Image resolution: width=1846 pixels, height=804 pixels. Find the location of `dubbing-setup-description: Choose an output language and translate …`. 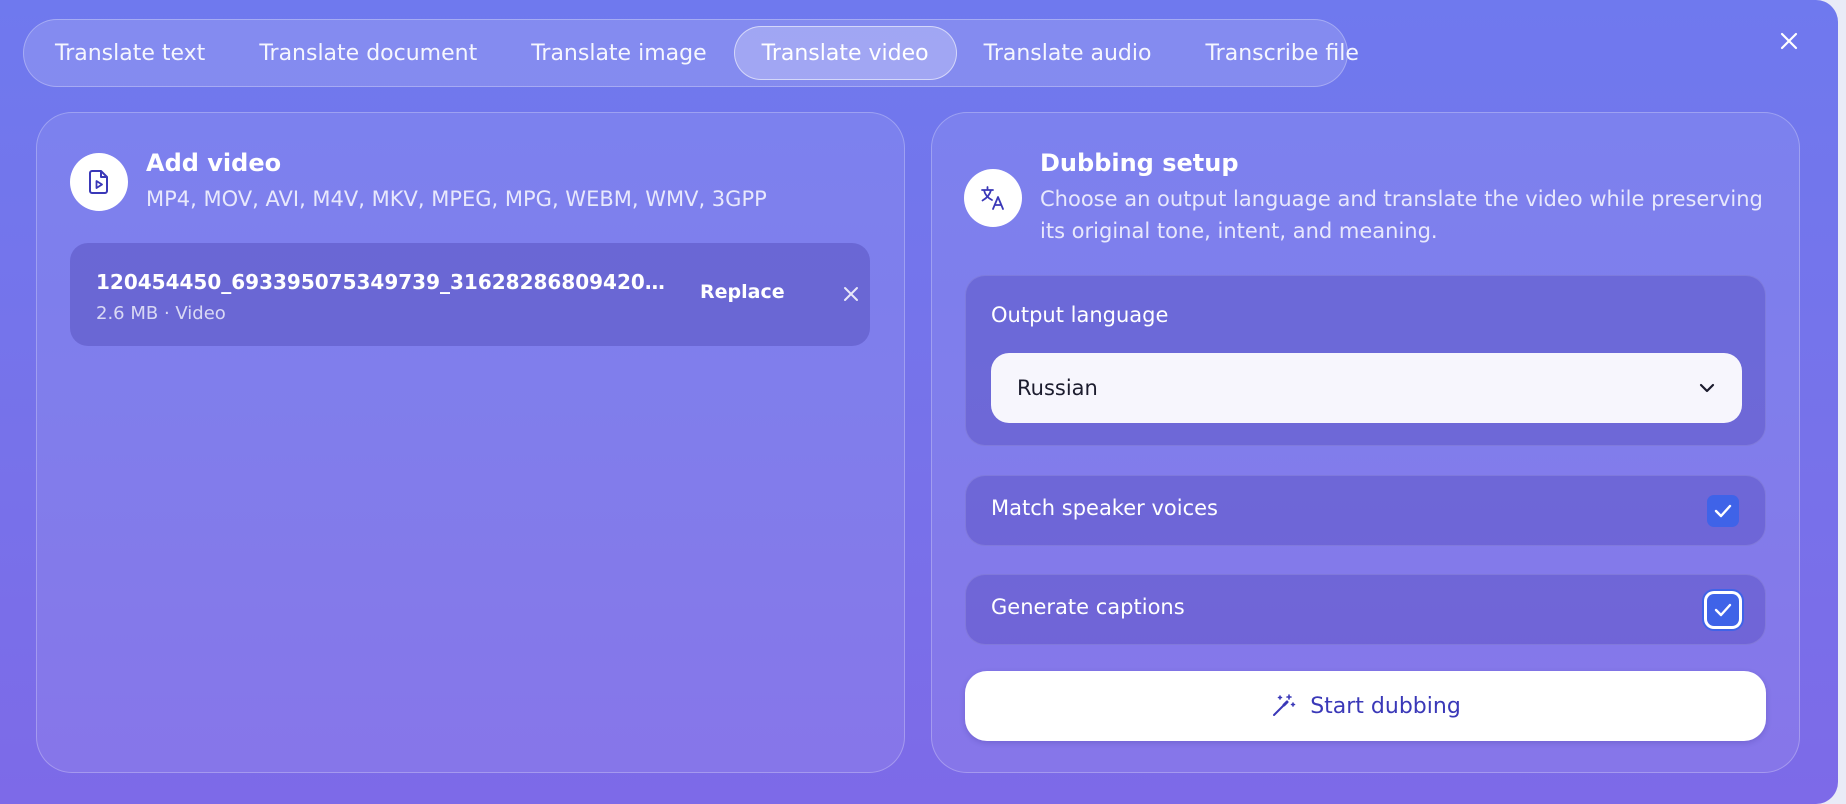

dubbing-setup-description: Choose an output language and translate … is located at coordinates (1401, 215).